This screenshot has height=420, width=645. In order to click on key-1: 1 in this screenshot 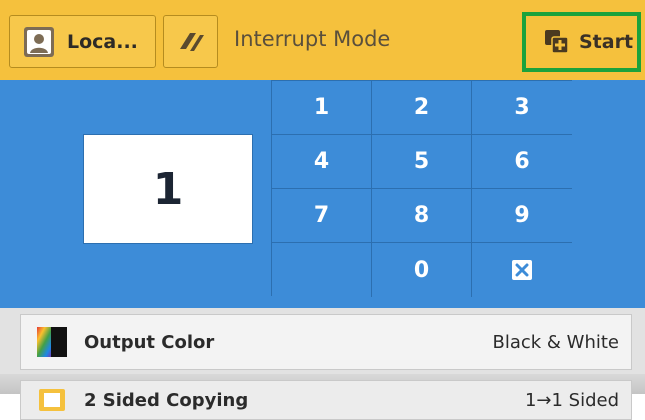, I will do `click(322, 108)`.